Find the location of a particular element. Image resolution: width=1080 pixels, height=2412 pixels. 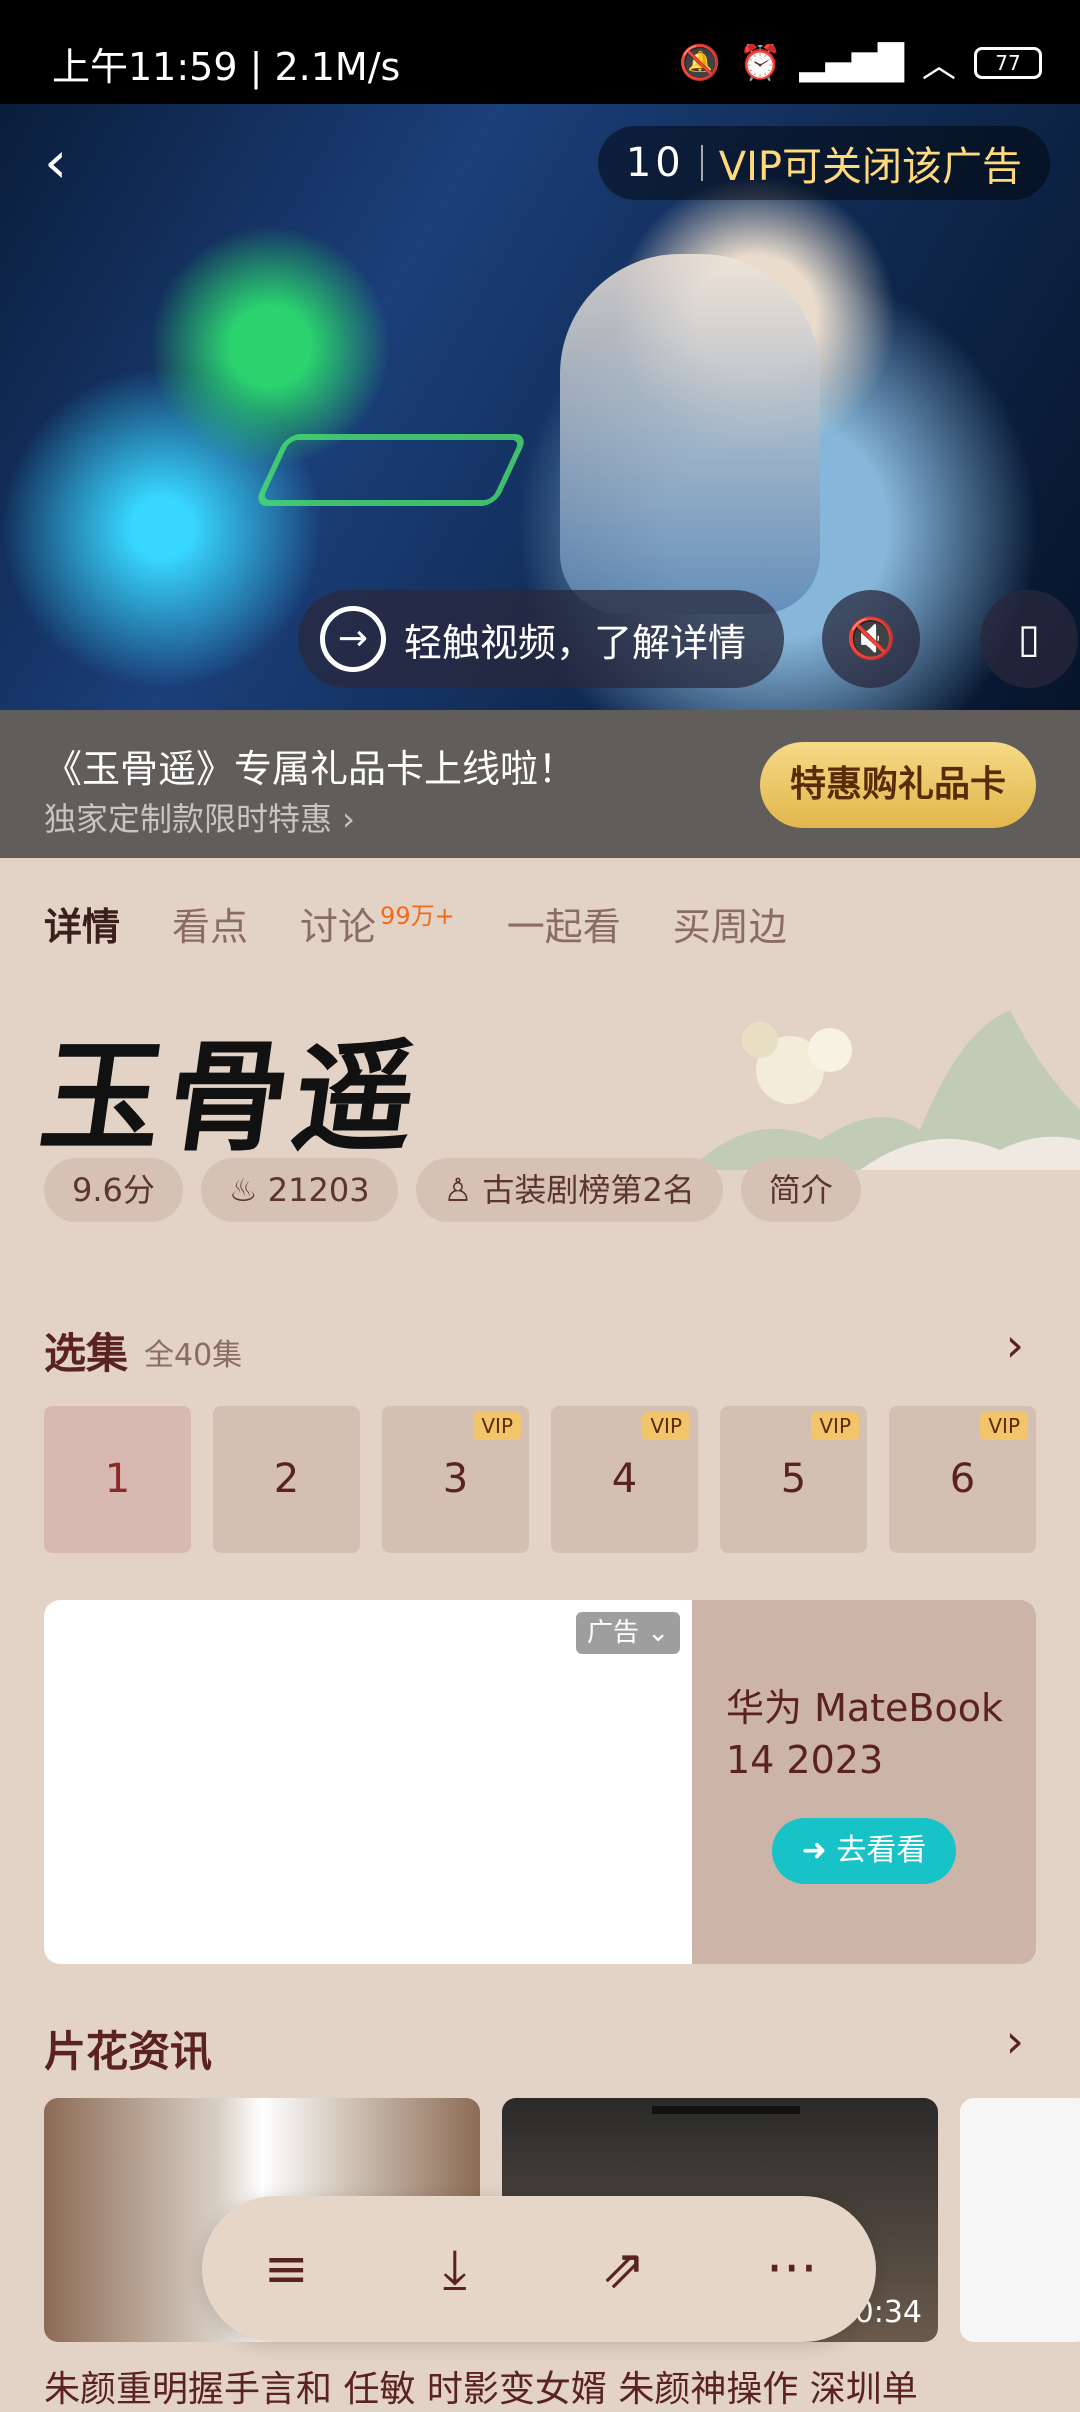

discussion-count-badge: 99万+ is located at coordinates (417, 916).